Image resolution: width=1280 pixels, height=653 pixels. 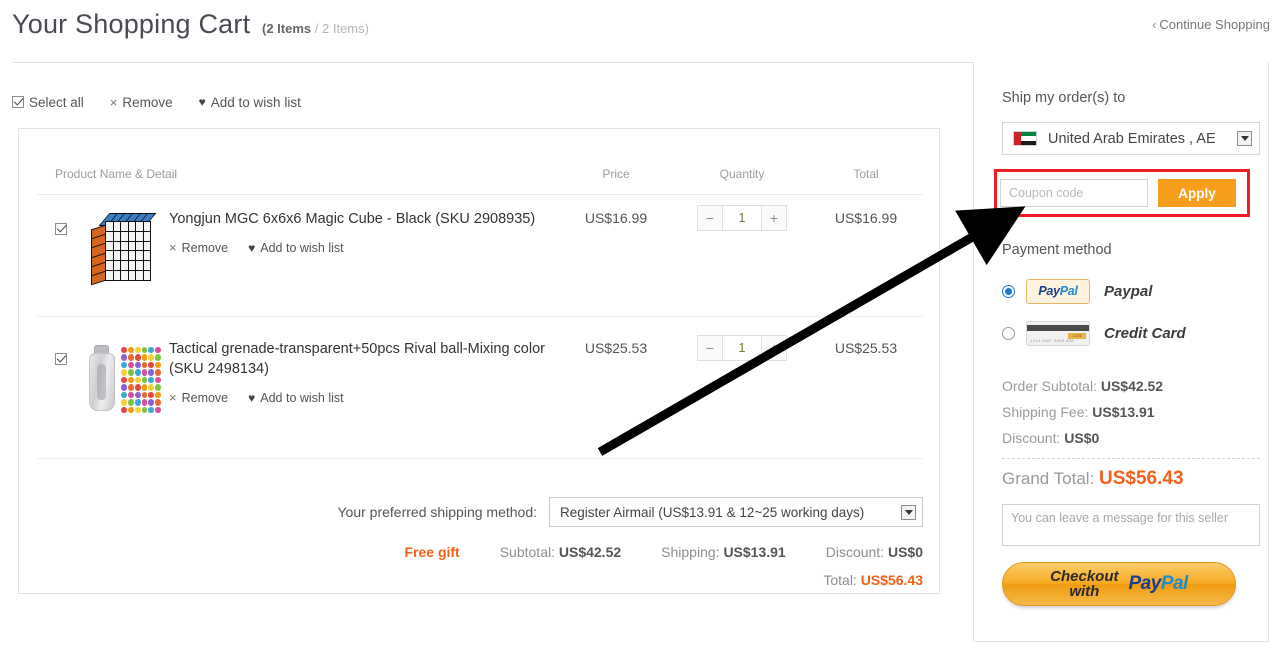 I want to click on checkout-paypal-pal: Pal, so click(x=1174, y=583).